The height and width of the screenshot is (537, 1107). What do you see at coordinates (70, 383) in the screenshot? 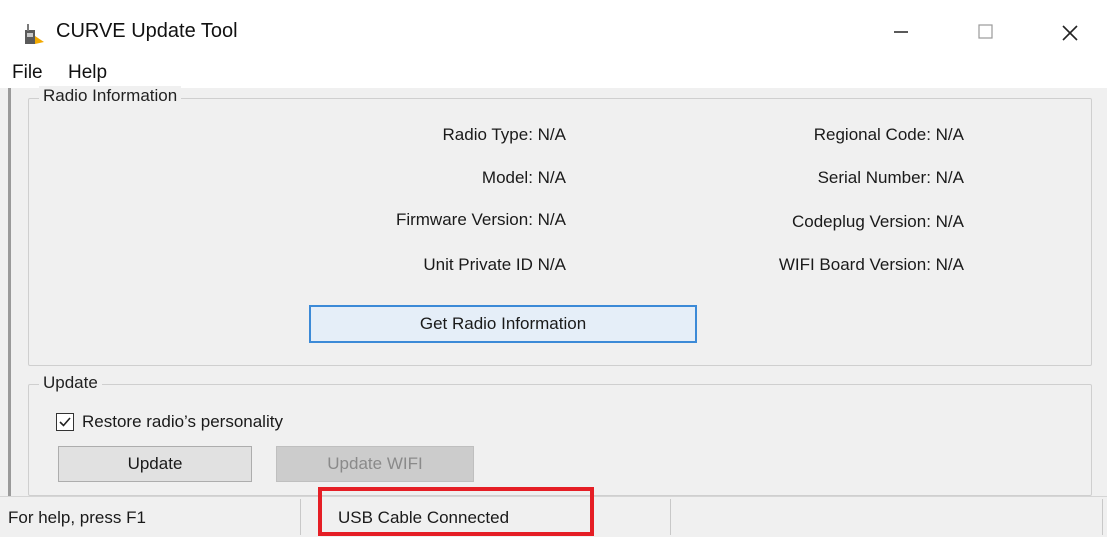
I see `update-group-label: Update` at bounding box center [70, 383].